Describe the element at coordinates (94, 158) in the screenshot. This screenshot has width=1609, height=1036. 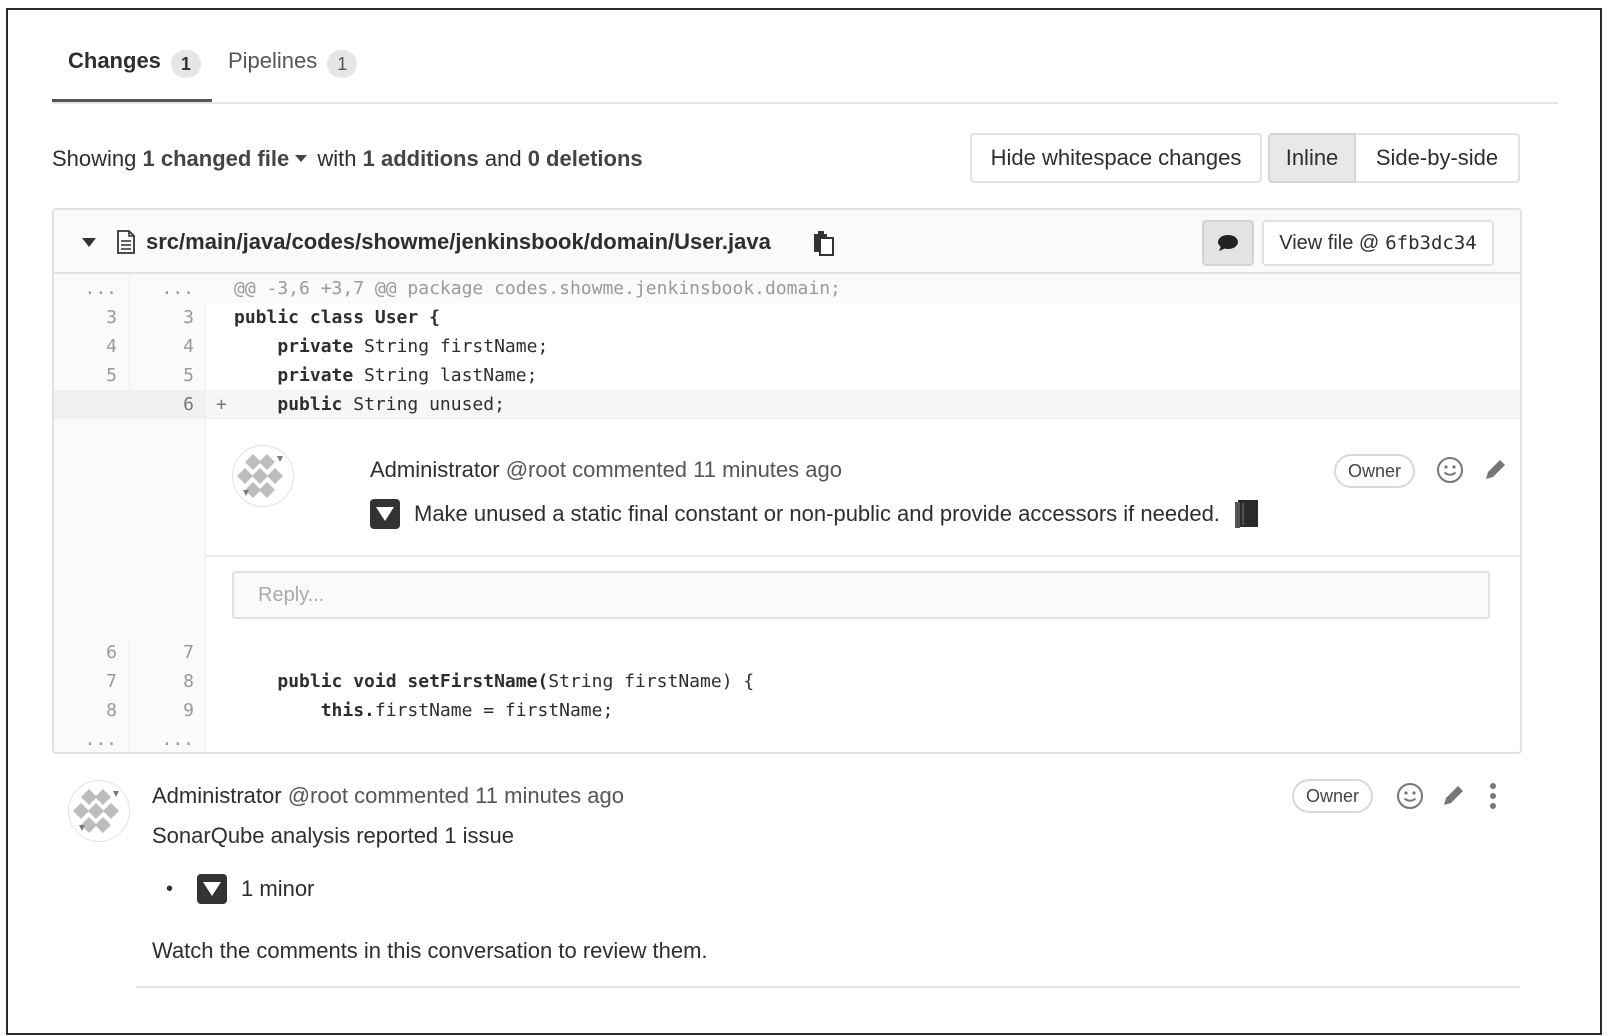
I see `summary-showing: Showing` at that location.